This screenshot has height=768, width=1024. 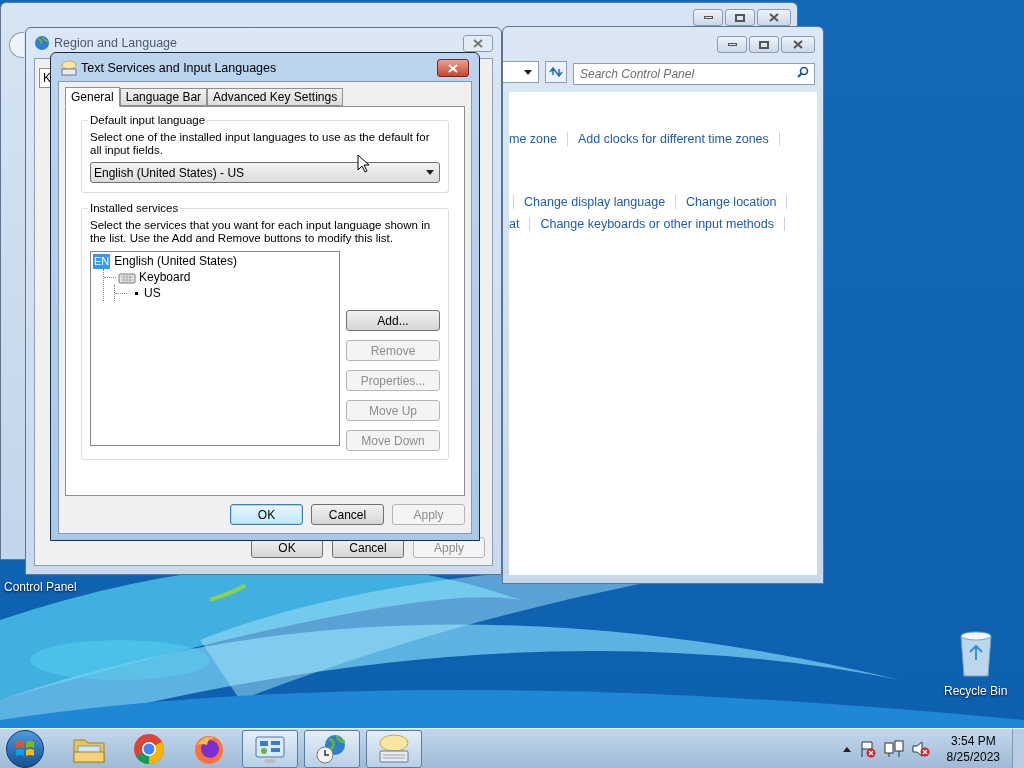 What do you see at coordinates (136, 293) in the screenshot?
I see `bullet-icon` at bounding box center [136, 293].